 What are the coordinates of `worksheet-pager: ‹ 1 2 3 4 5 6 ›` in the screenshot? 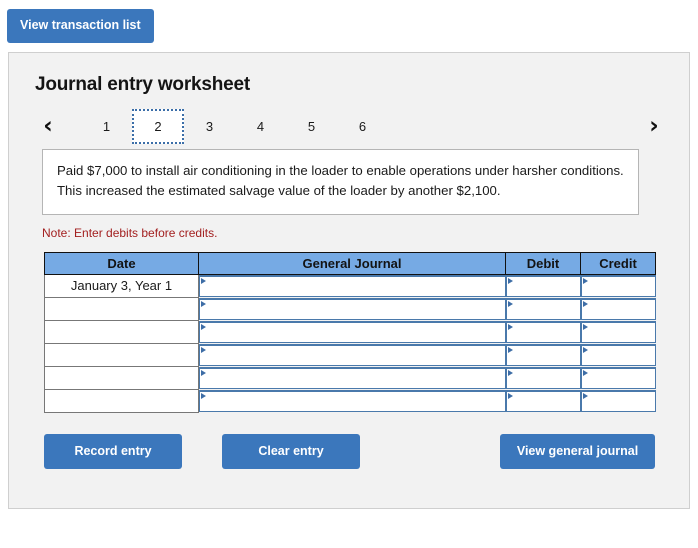 It's located at (351, 121).